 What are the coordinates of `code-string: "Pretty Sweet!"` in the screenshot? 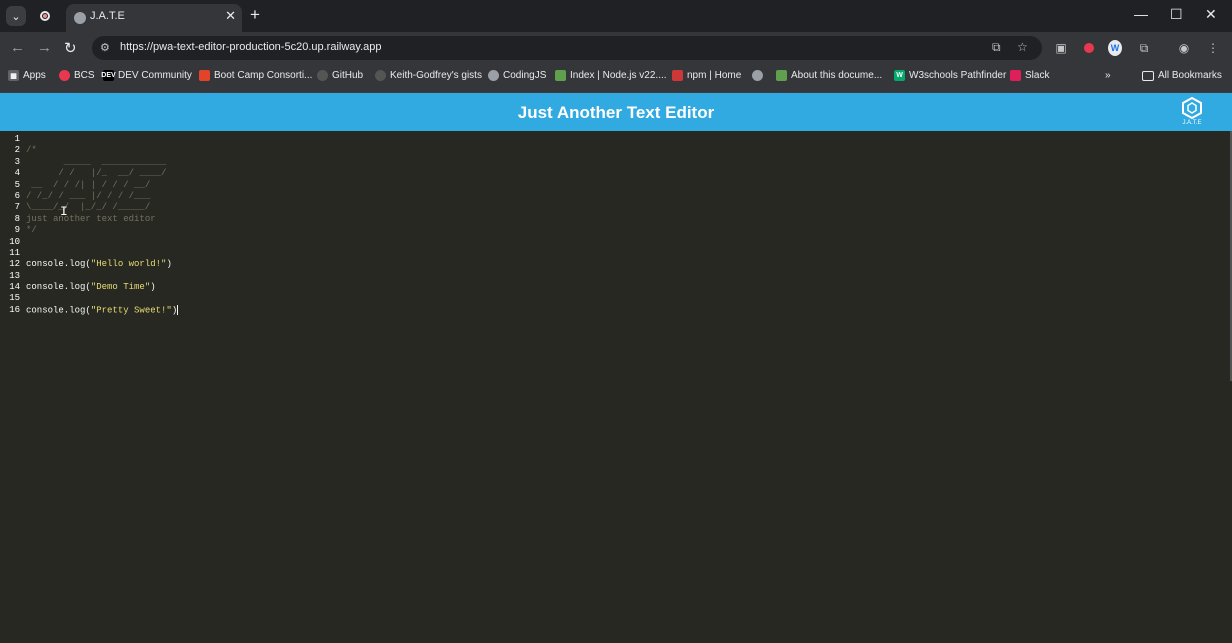 It's located at (131, 310).